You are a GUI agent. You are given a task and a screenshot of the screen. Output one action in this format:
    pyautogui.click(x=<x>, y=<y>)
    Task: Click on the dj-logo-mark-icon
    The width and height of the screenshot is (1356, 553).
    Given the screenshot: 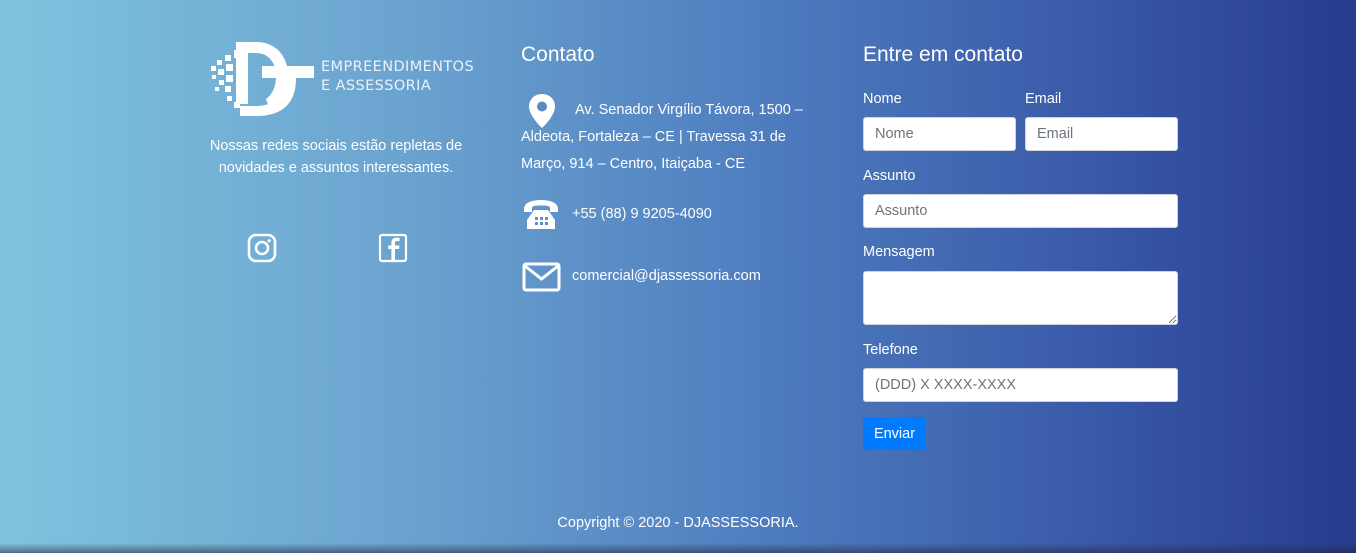 What is the action you would take?
    pyautogui.click(x=262, y=79)
    